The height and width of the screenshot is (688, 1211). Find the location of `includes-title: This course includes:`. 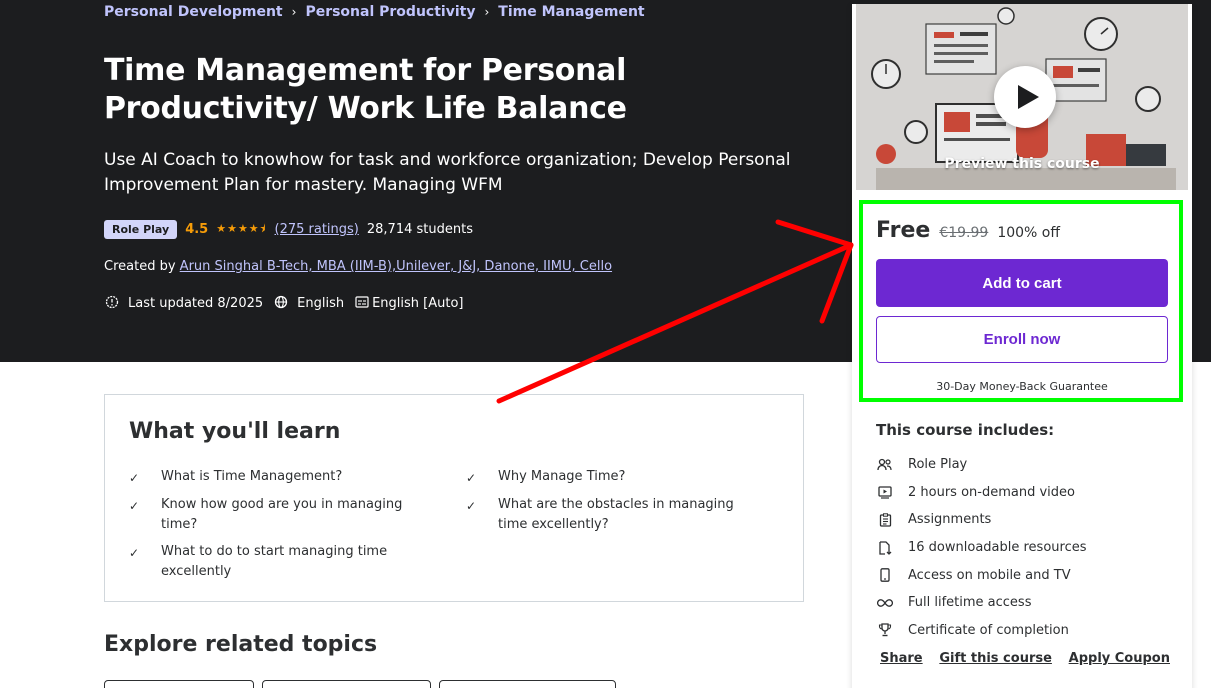

includes-title: This course includes: is located at coordinates (965, 430).